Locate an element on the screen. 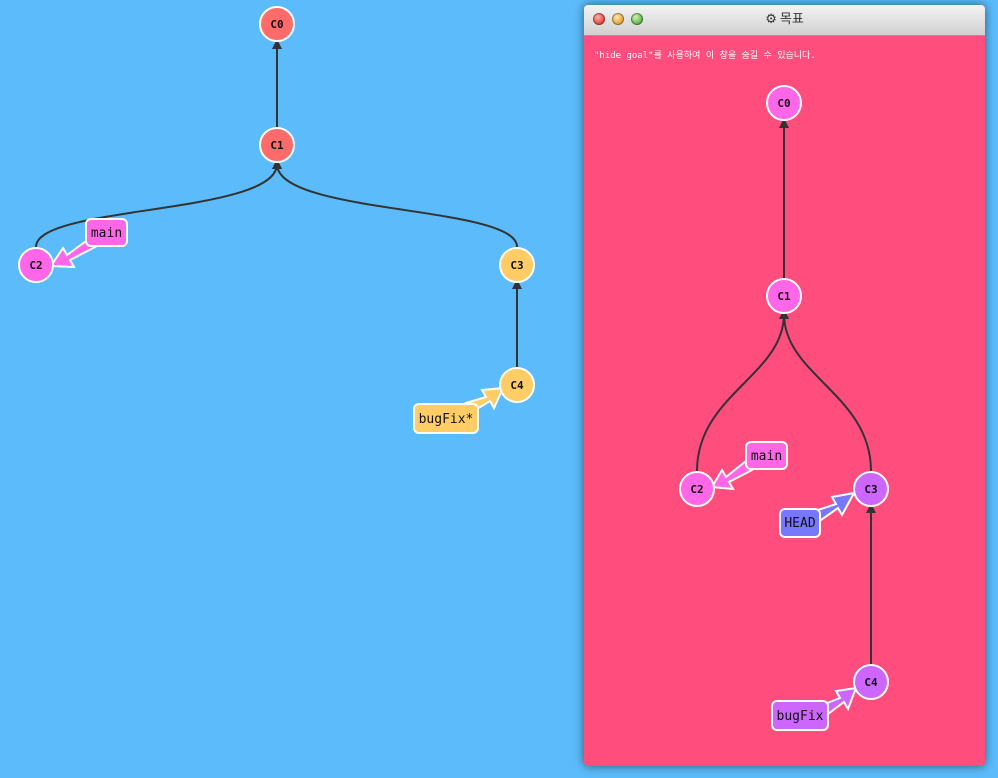 The width and height of the screenshot is (998, 778). goal-branch-main-label: main is located at coordinates (766, 456).